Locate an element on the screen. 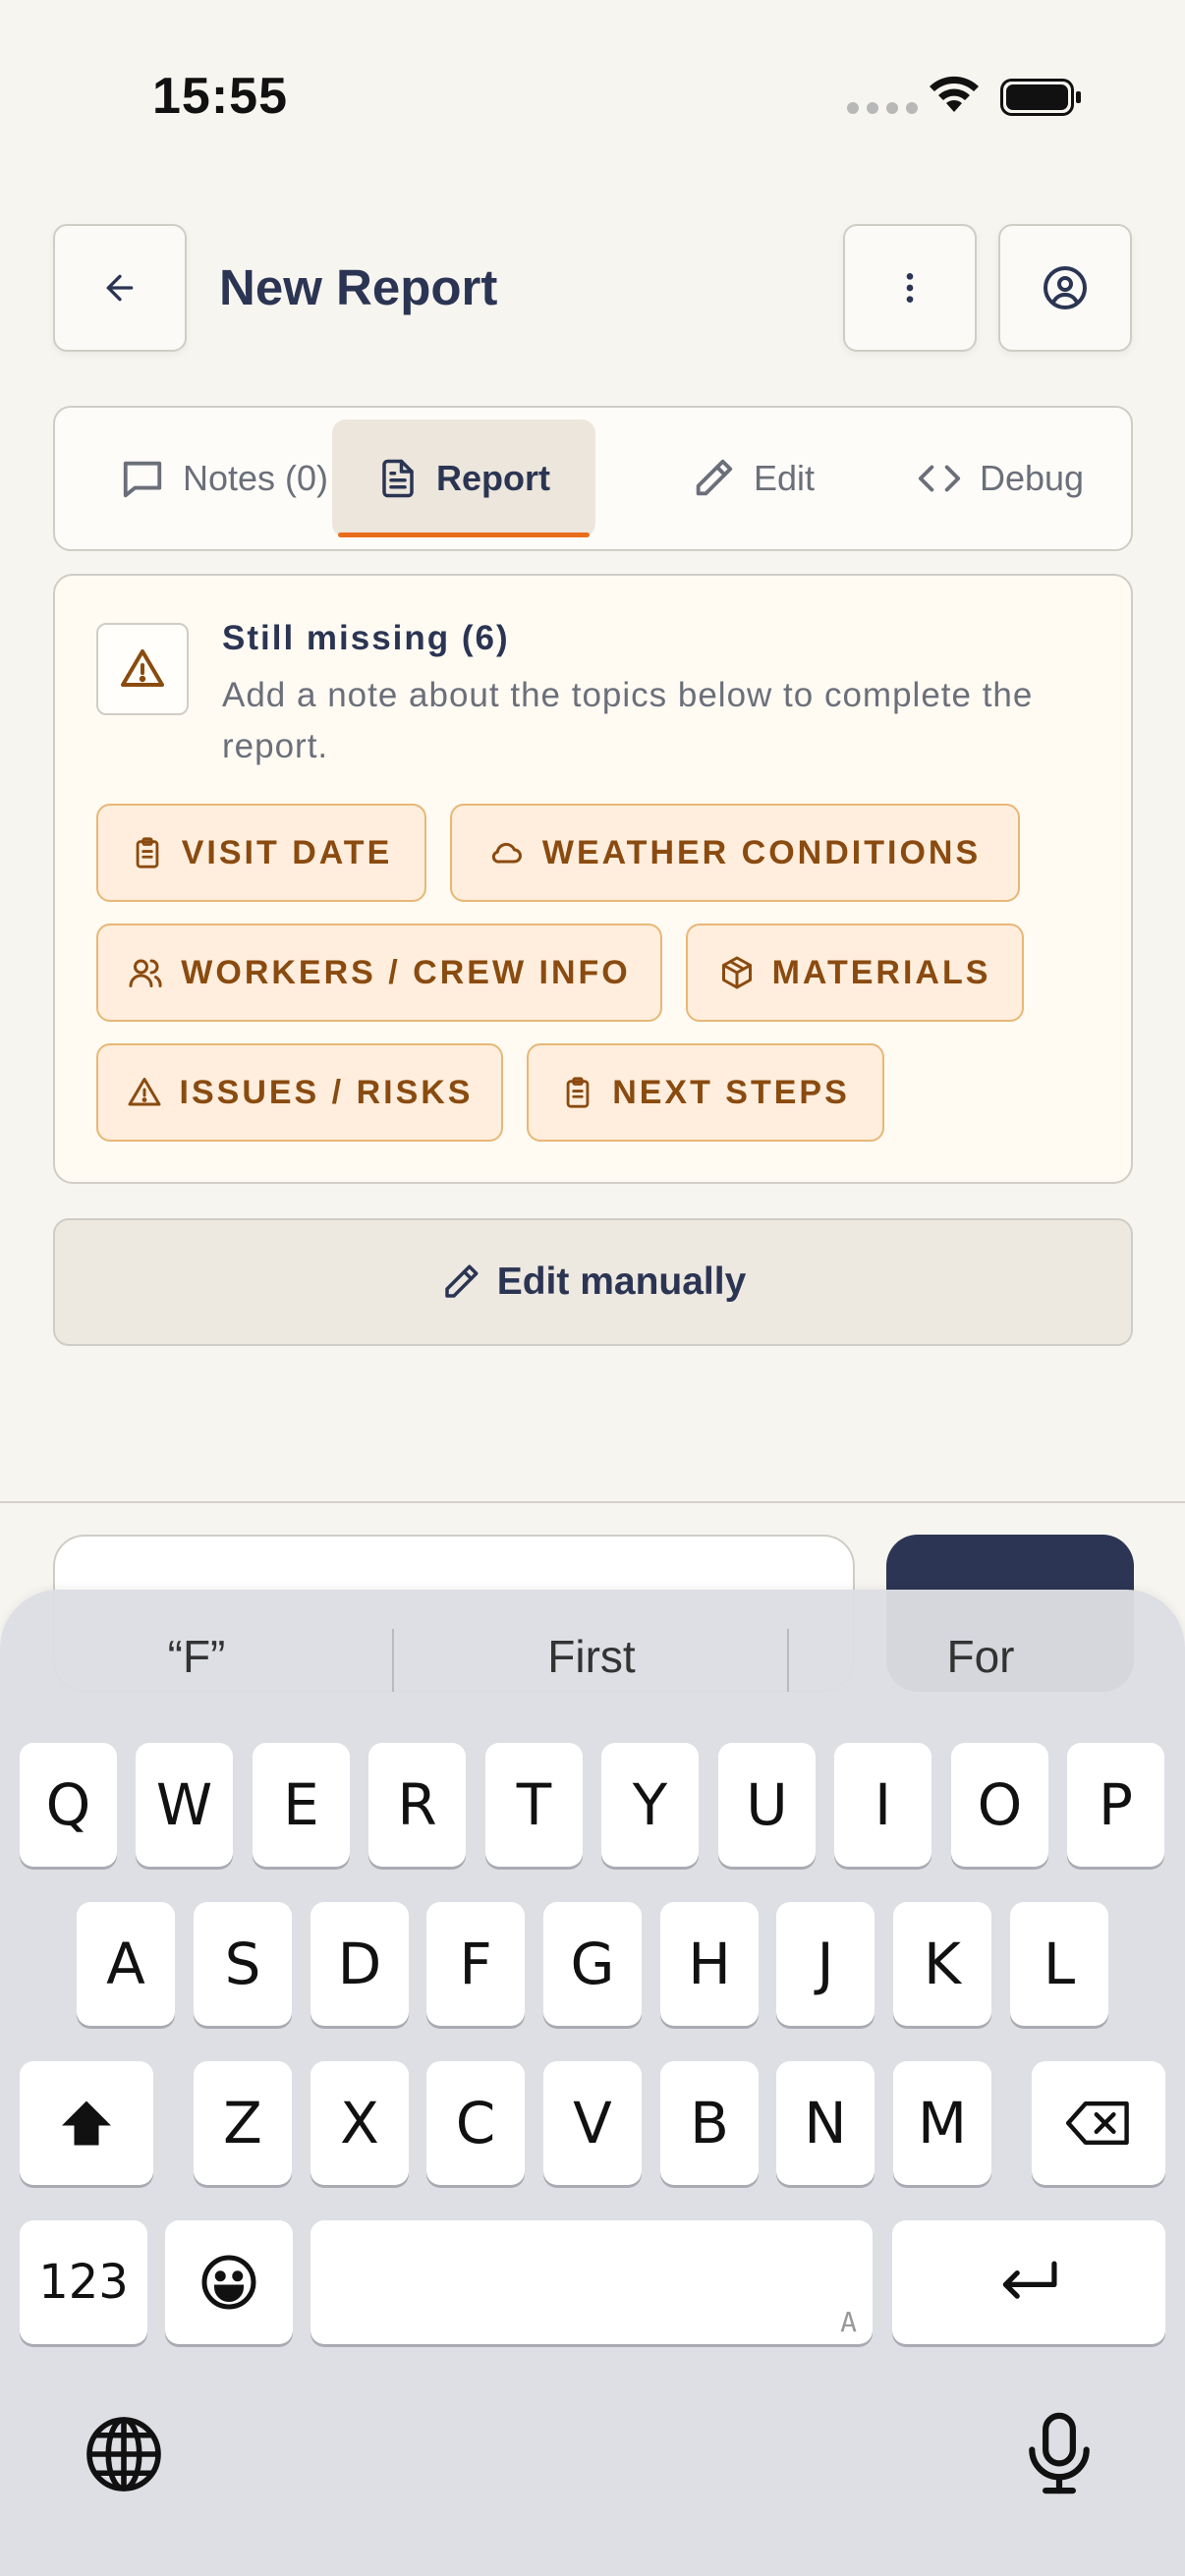  shift-icon is located at coordinates (87, 2123).